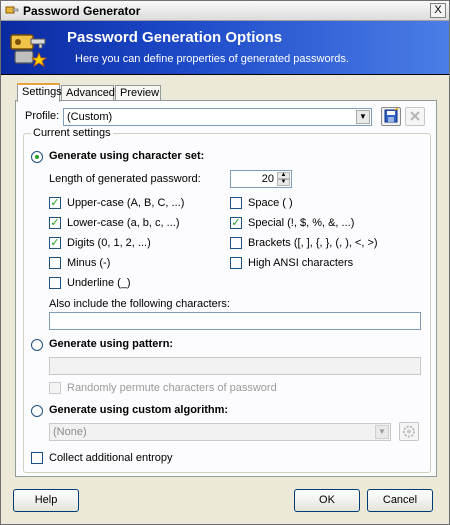 The height and width of the screenshot is (525, 450). Describe the element at coordinates (236, 223) in the screenshot. I see `special-checkbox: ✓` at that location.